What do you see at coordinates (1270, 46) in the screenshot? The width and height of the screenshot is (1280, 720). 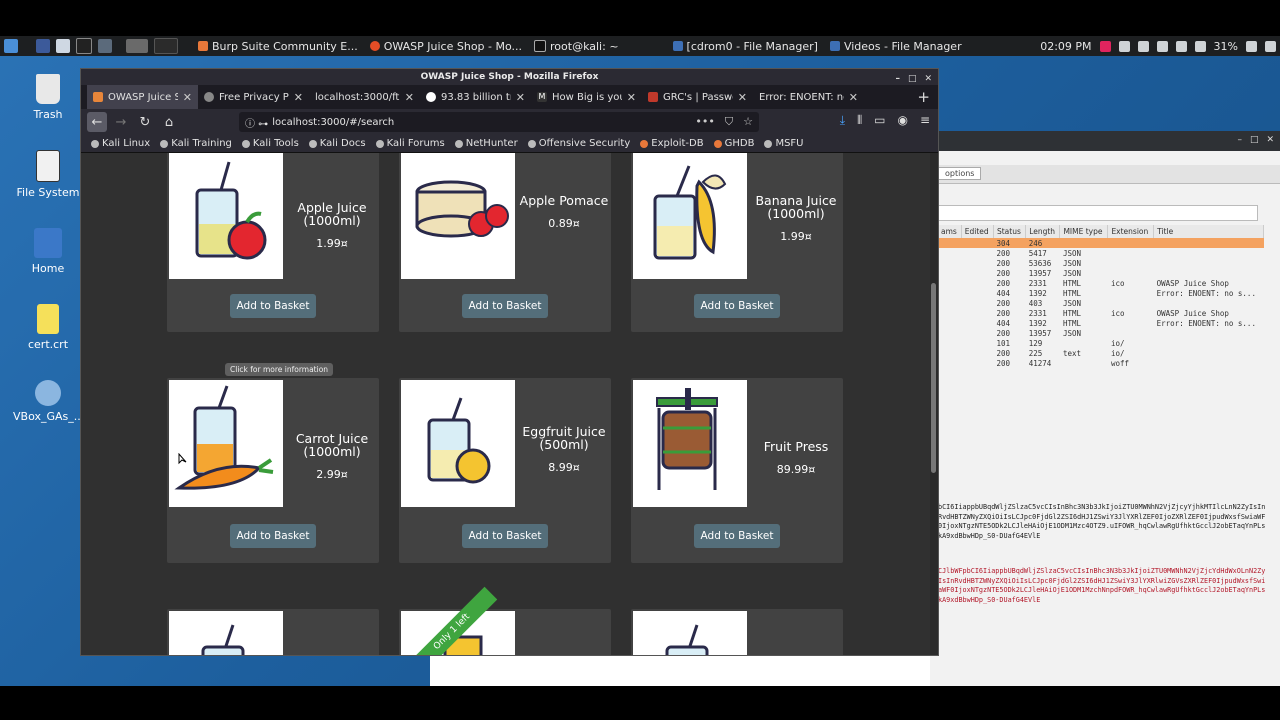 I see `power-icon` at bounding box center [1270, 46].